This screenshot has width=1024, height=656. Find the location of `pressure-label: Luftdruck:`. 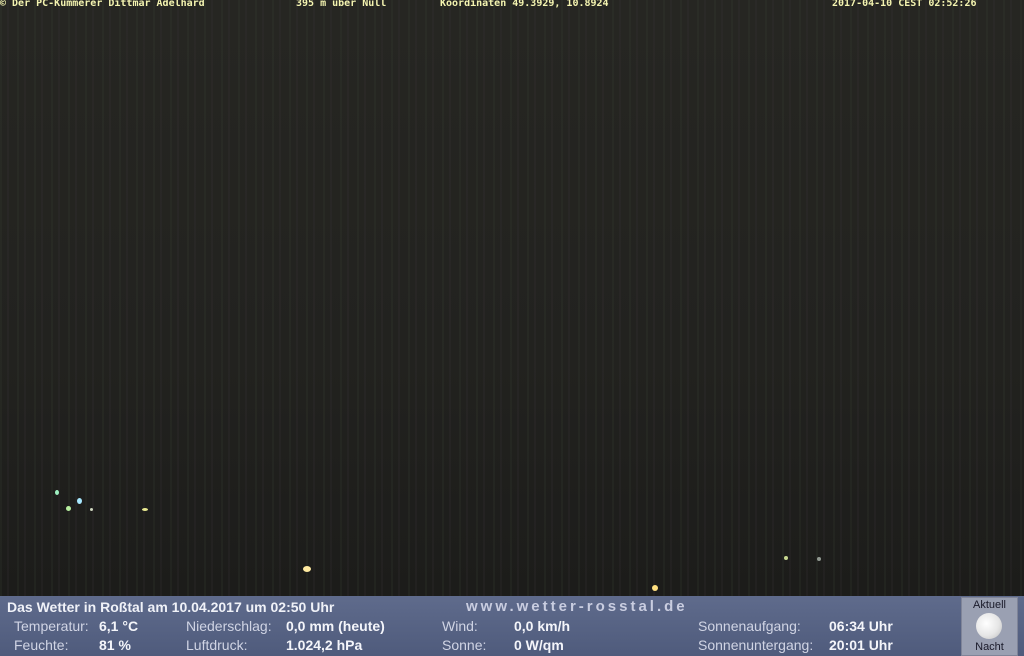

pressure-label: Luftdruck: is located at coordinates (217, 645).